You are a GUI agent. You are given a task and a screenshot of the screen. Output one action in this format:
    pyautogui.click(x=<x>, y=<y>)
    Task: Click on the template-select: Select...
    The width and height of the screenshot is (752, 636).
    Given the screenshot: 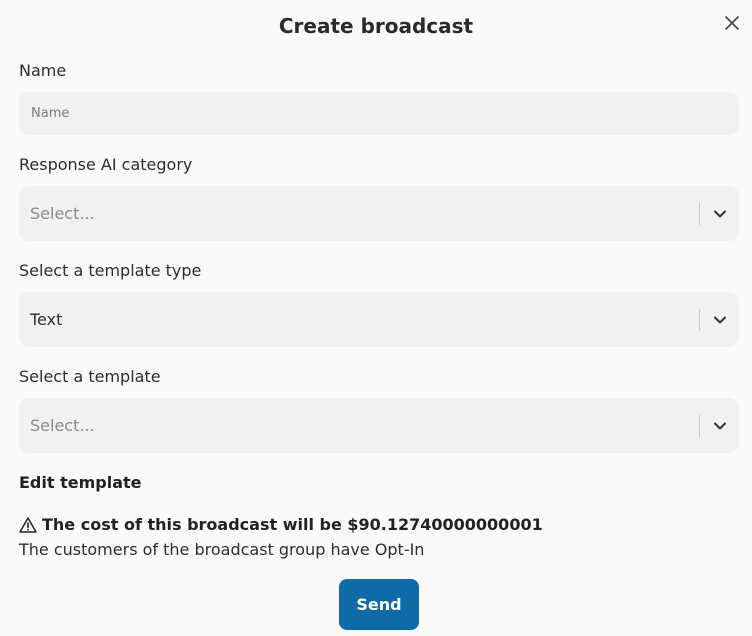 What is the action you would take?
    pyautogui.click(x=379, y=425)
    